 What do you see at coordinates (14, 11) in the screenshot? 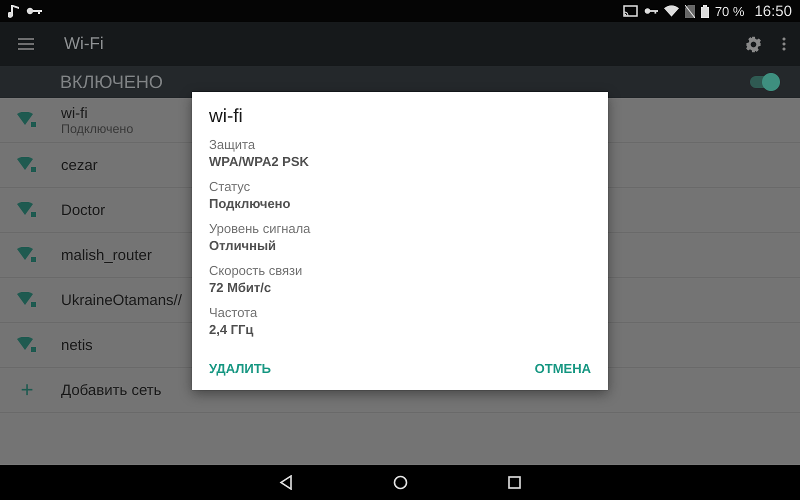
I see `music-note-icon` at bounding box center [14, 11].